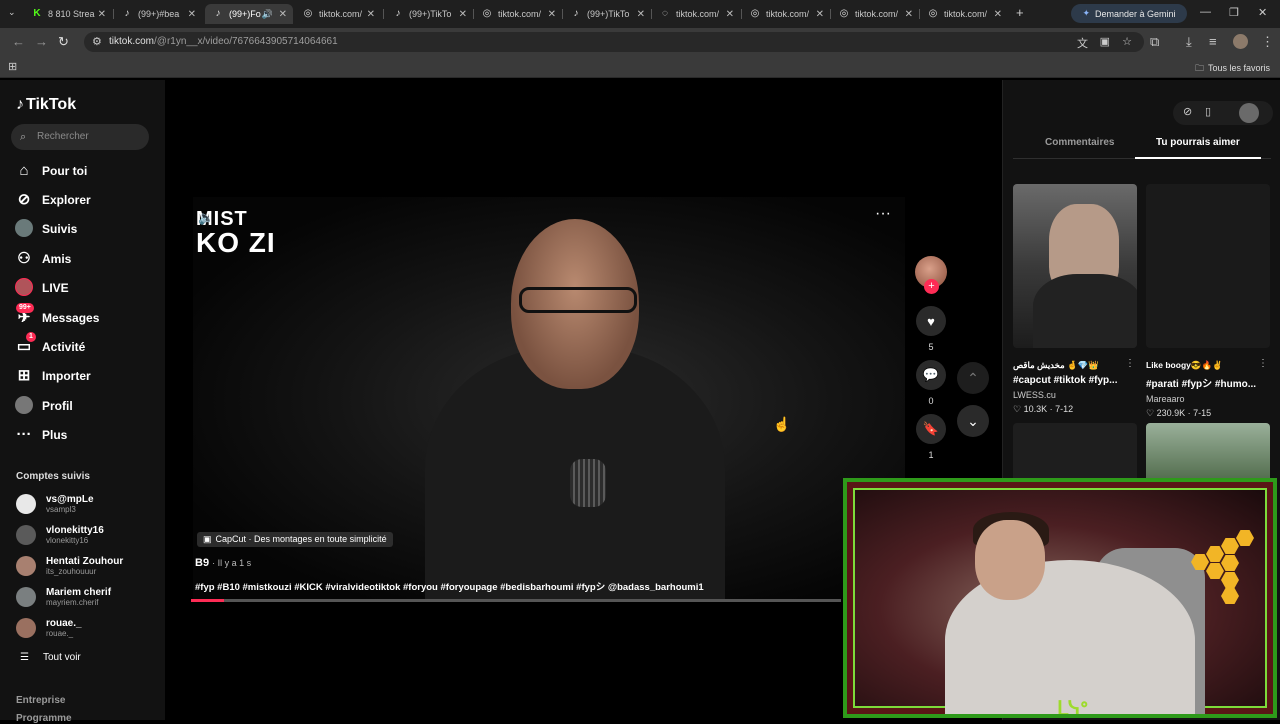 The width and height of the screenshot is (1280, 724). I want to click on creator-avatar: +, so click(931, 275).